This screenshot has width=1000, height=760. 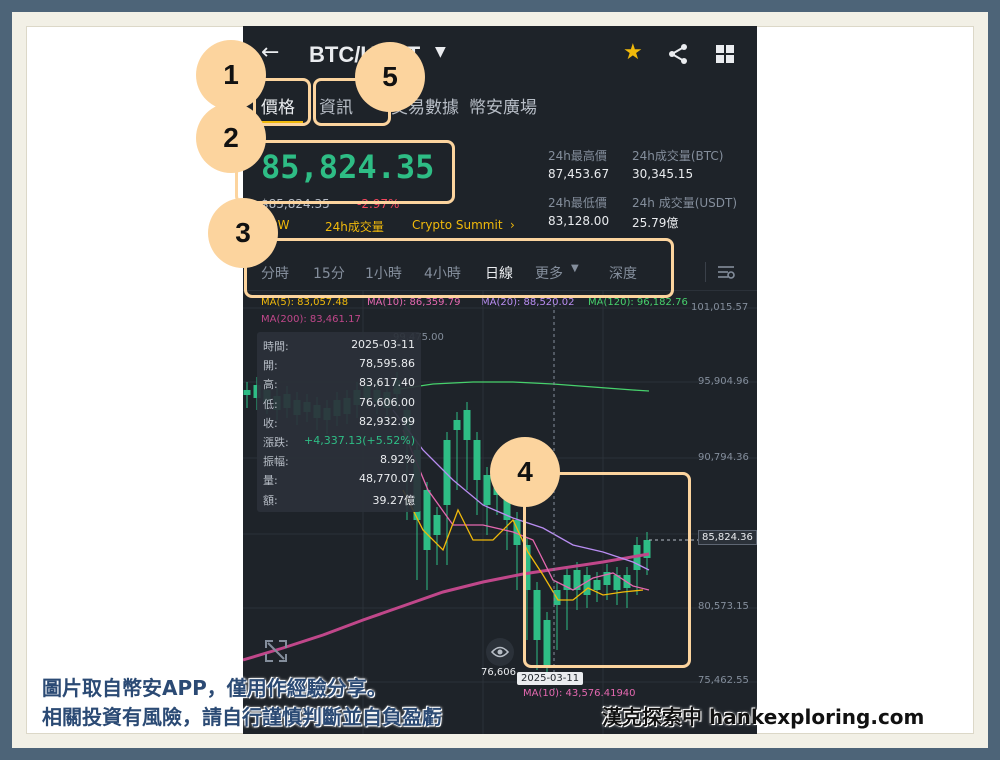 What do you see at coordinates (270, 52) in the screenshot?
I see `back-arrow-icon: ←` at bounding box center [270, 52].